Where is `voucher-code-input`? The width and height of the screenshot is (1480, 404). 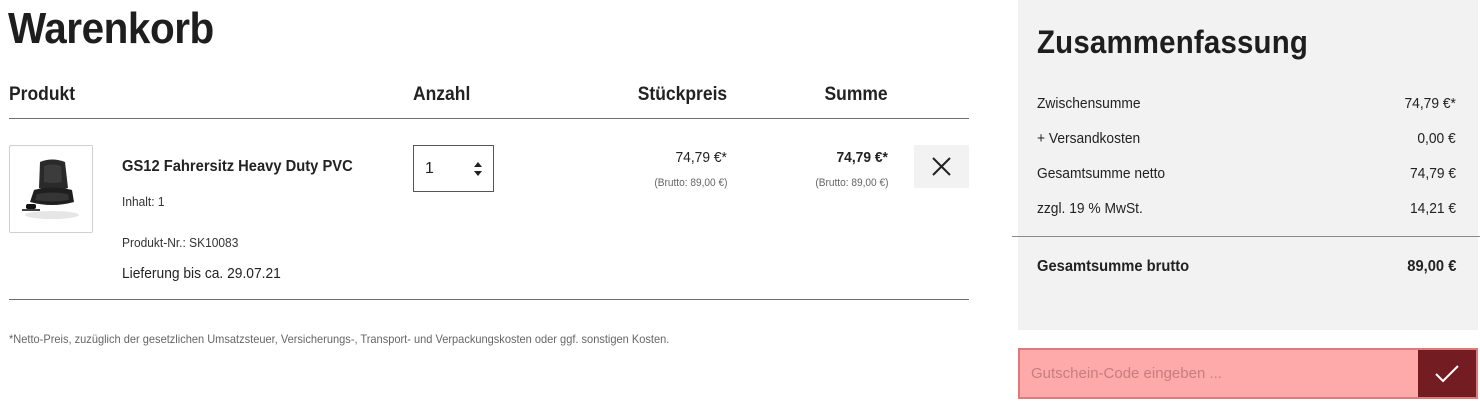 voucher-code-input is located at coordinates (1218, 373).